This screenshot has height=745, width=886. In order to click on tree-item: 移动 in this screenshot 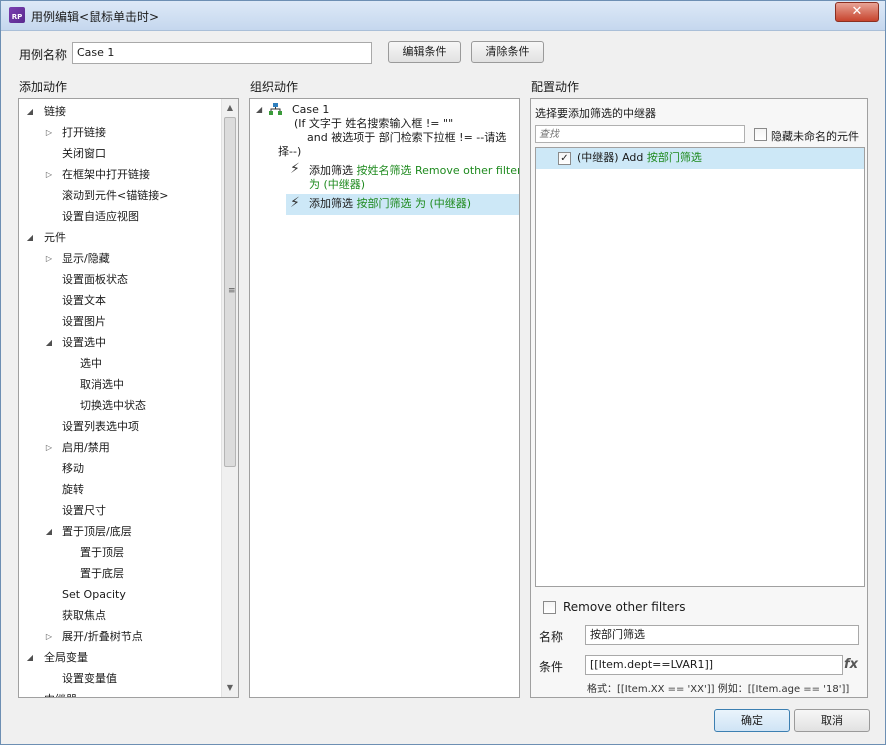, I will do `click(119, 468)`.